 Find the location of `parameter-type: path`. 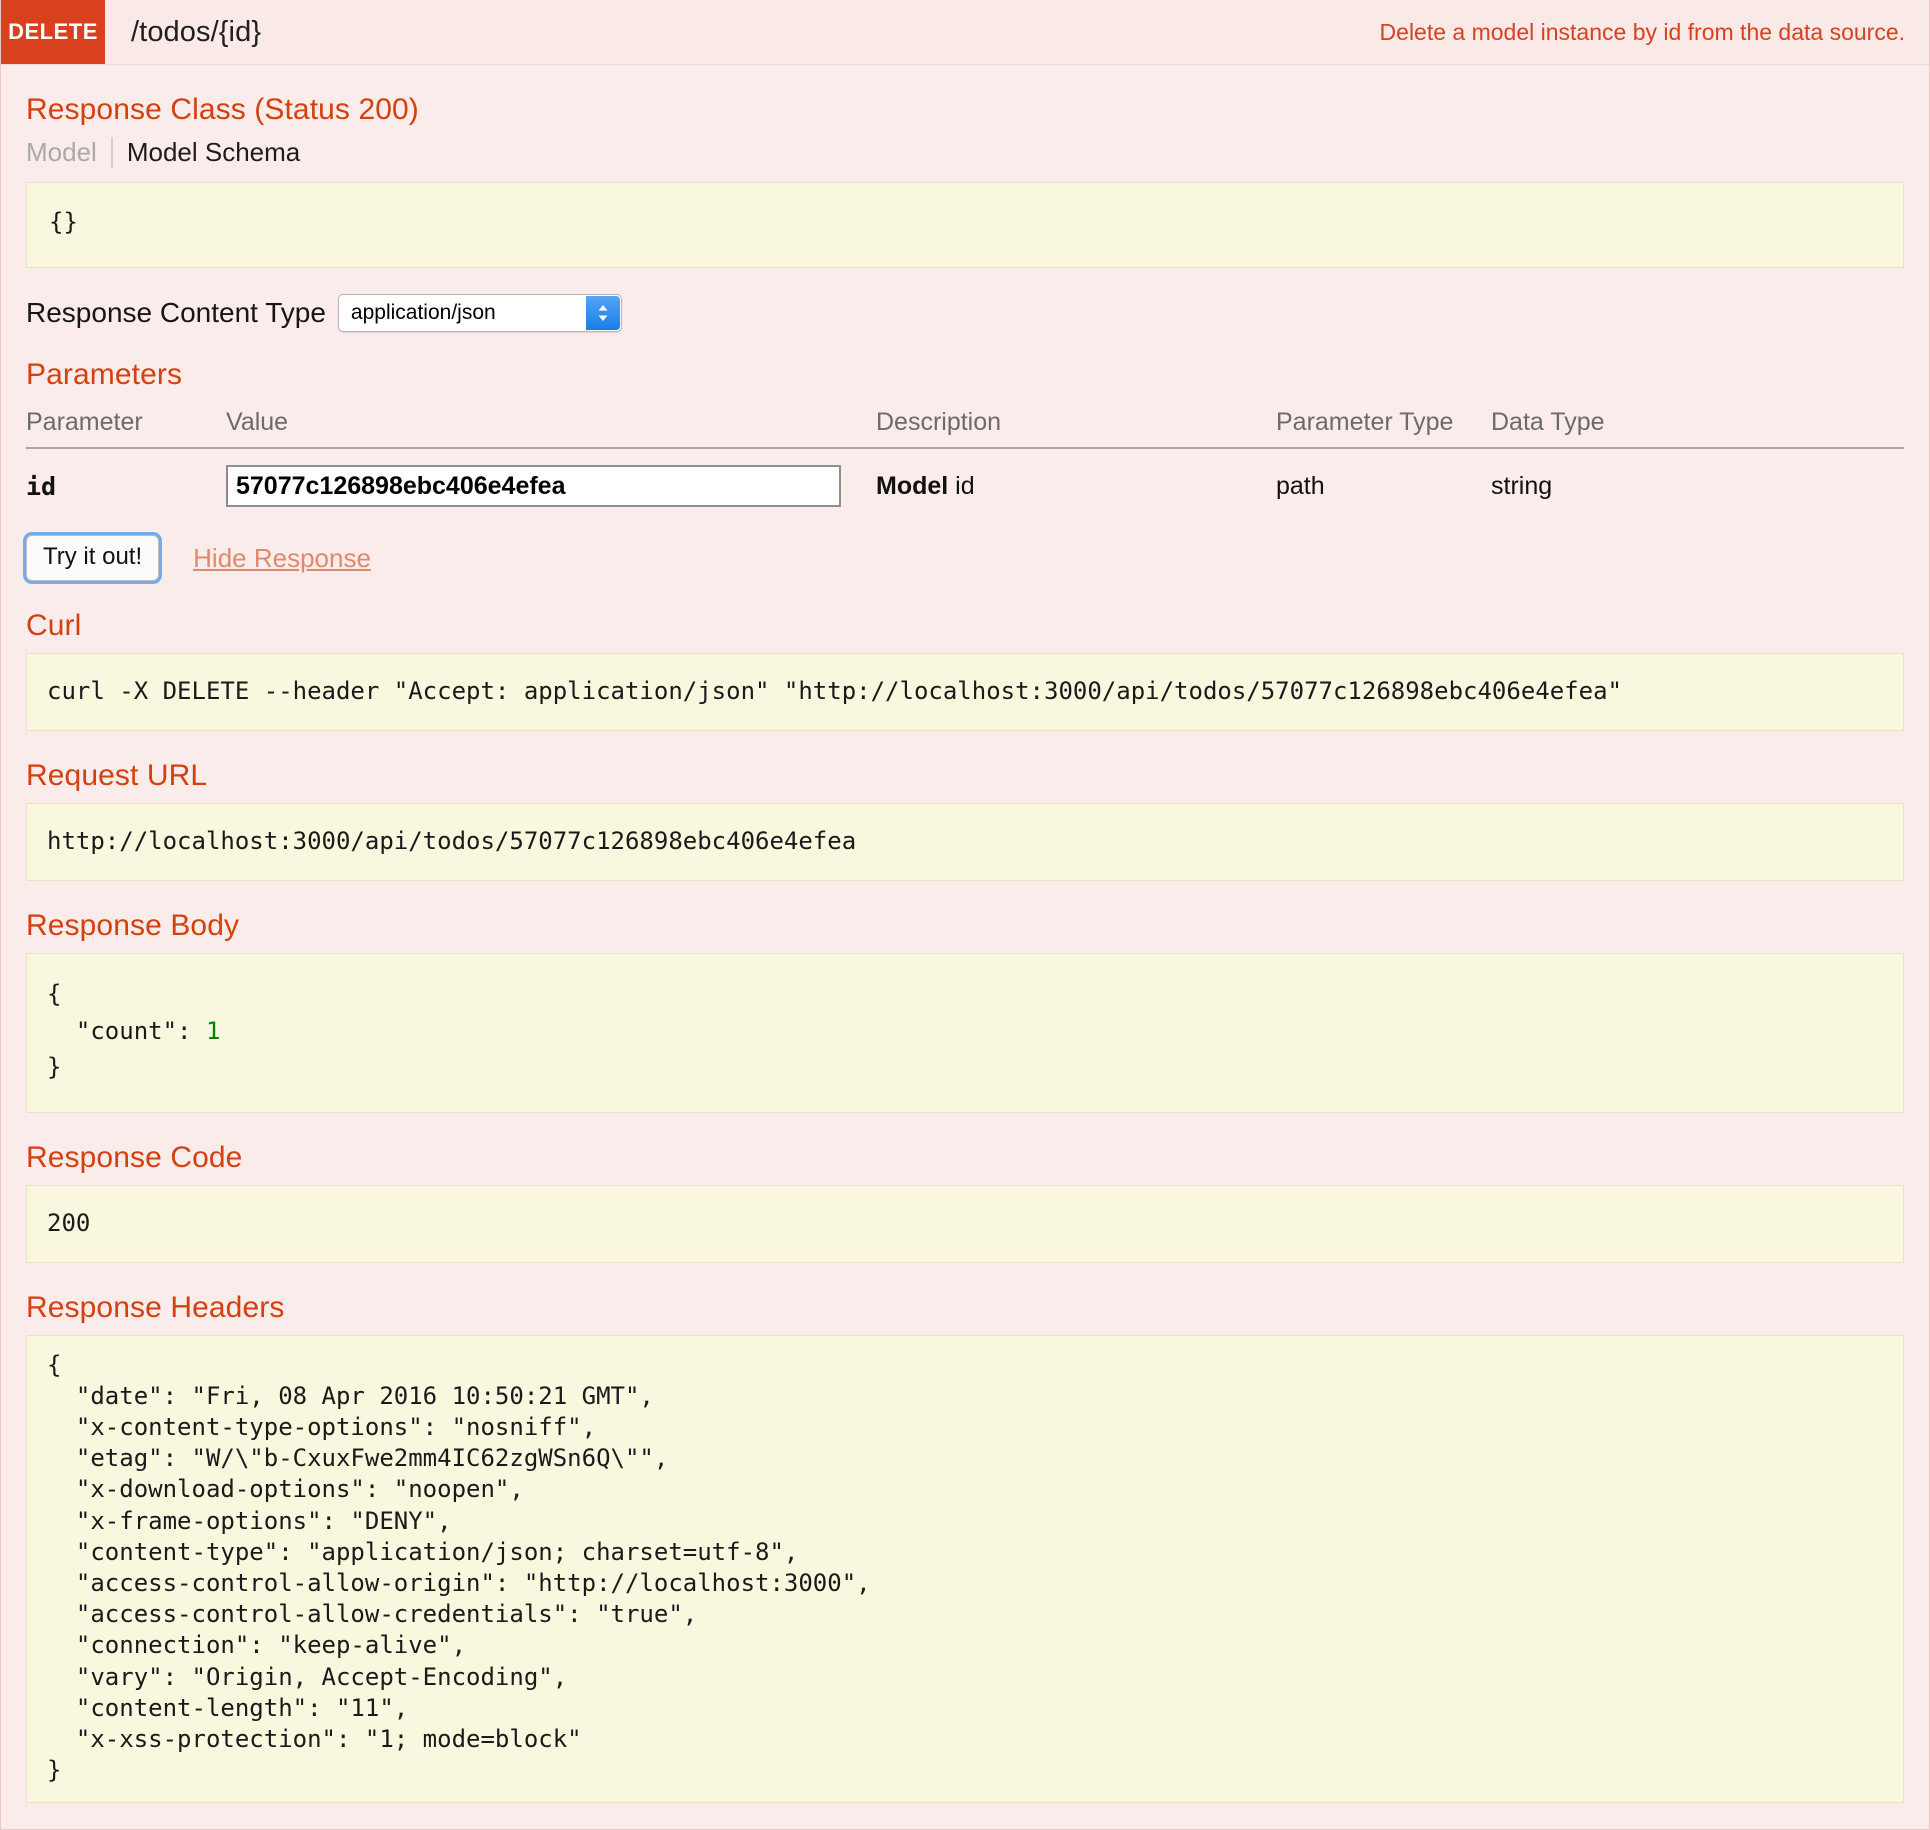

parameter-type: path is located at coordinates (1300, 485).